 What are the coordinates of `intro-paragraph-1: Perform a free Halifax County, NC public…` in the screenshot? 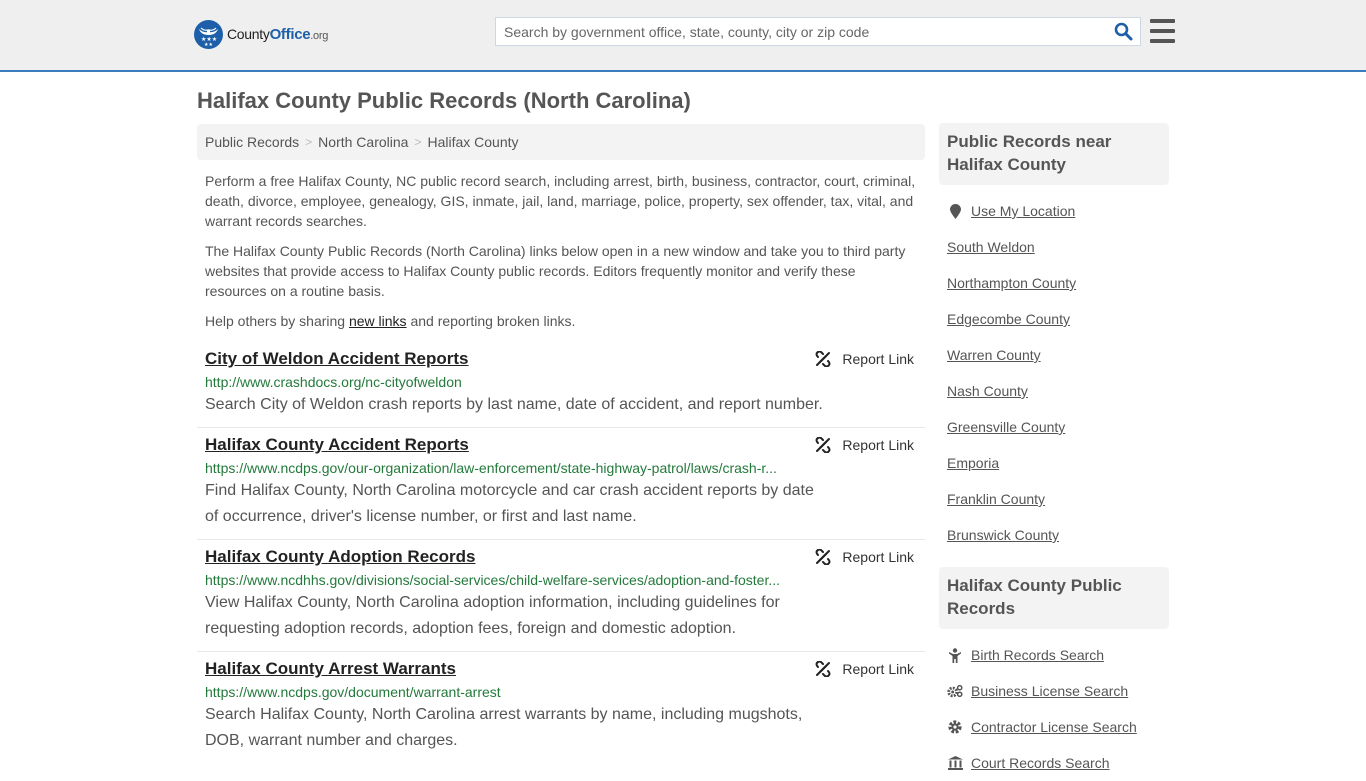 It's located at (560, 201).